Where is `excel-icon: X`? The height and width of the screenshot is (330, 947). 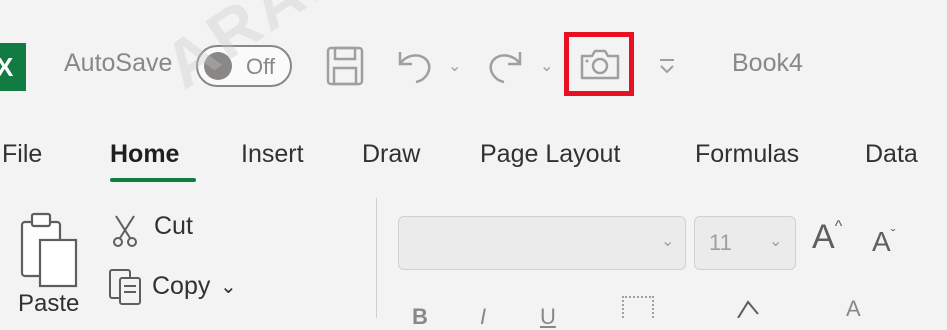 excel-icon: X is located at coordinates (13, 67).